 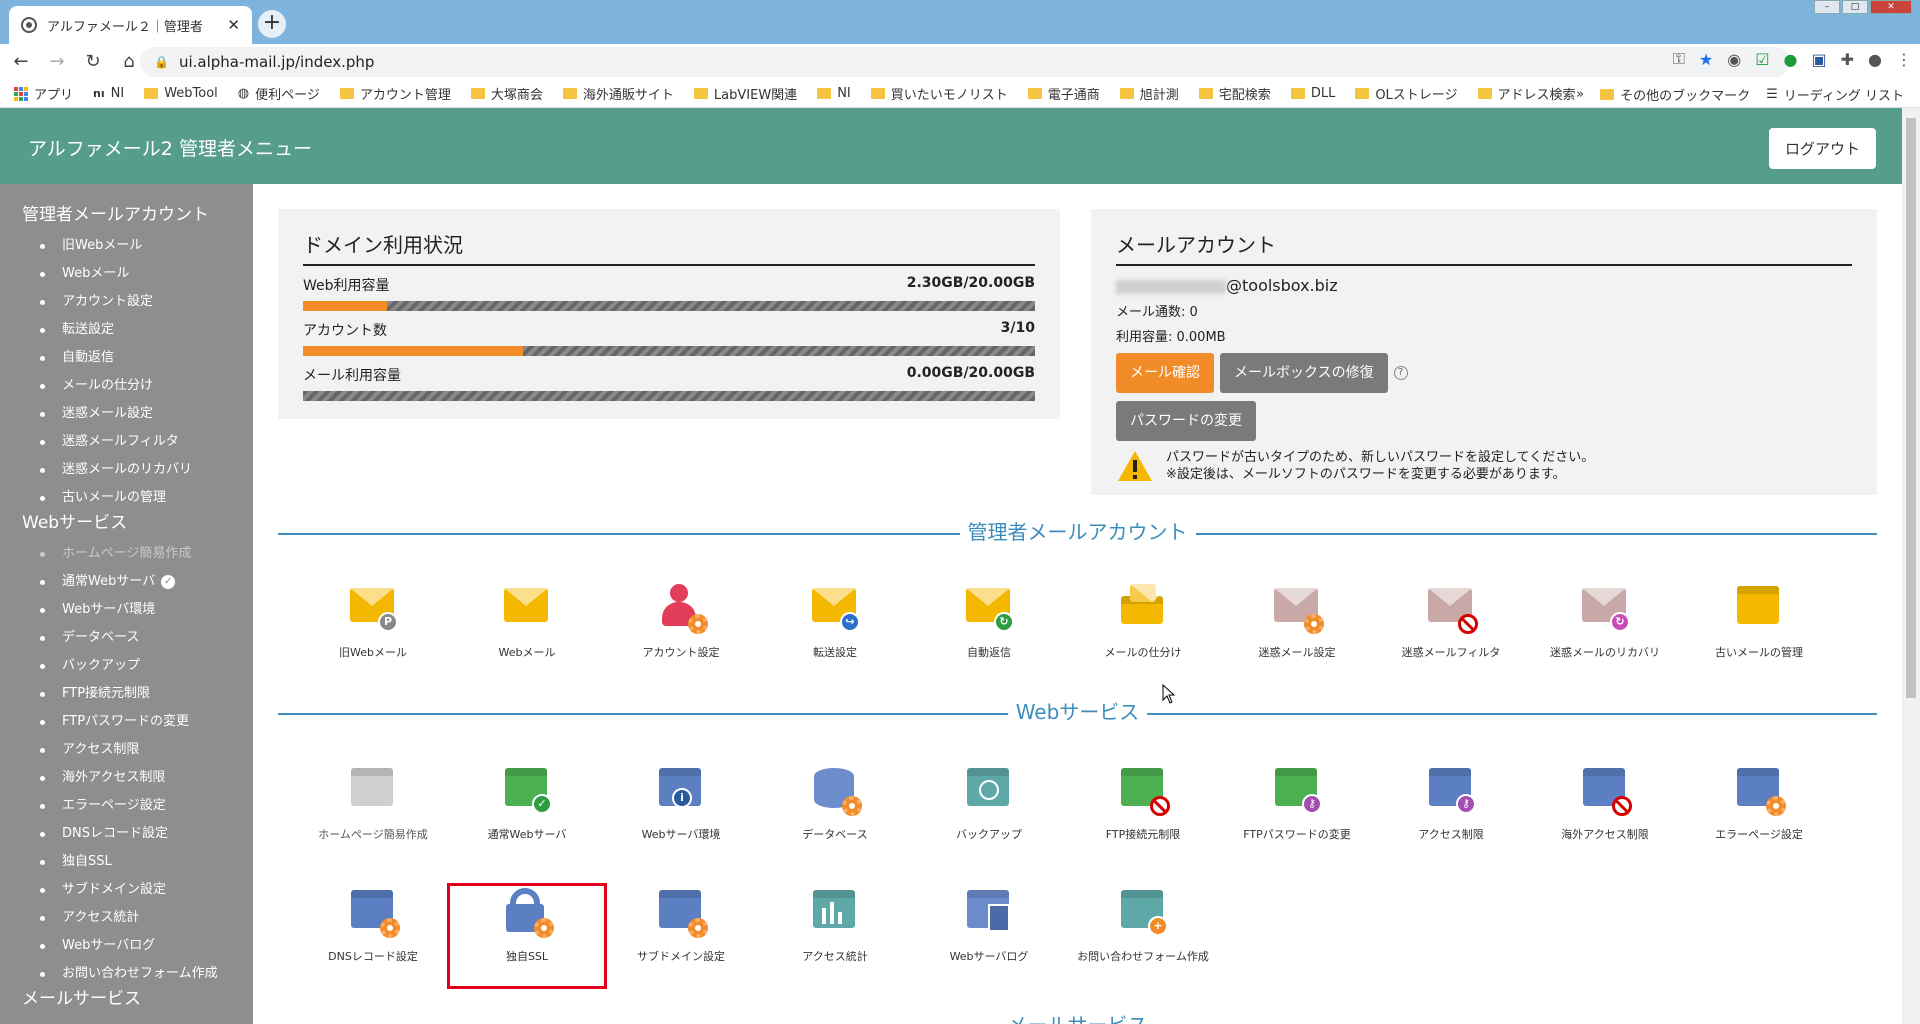 What do you see at coordinates (1835, 94) in the screenshot?
I see `reading-list: ☰ リーディング リスト` at bounding box center [1835, 94].